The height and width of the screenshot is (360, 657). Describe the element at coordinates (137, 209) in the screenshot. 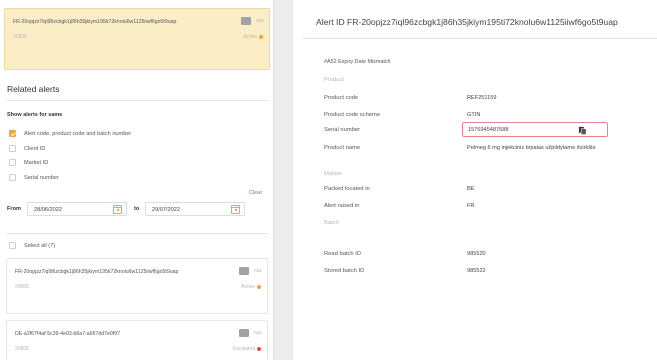

I see `to-label: to` at that location.